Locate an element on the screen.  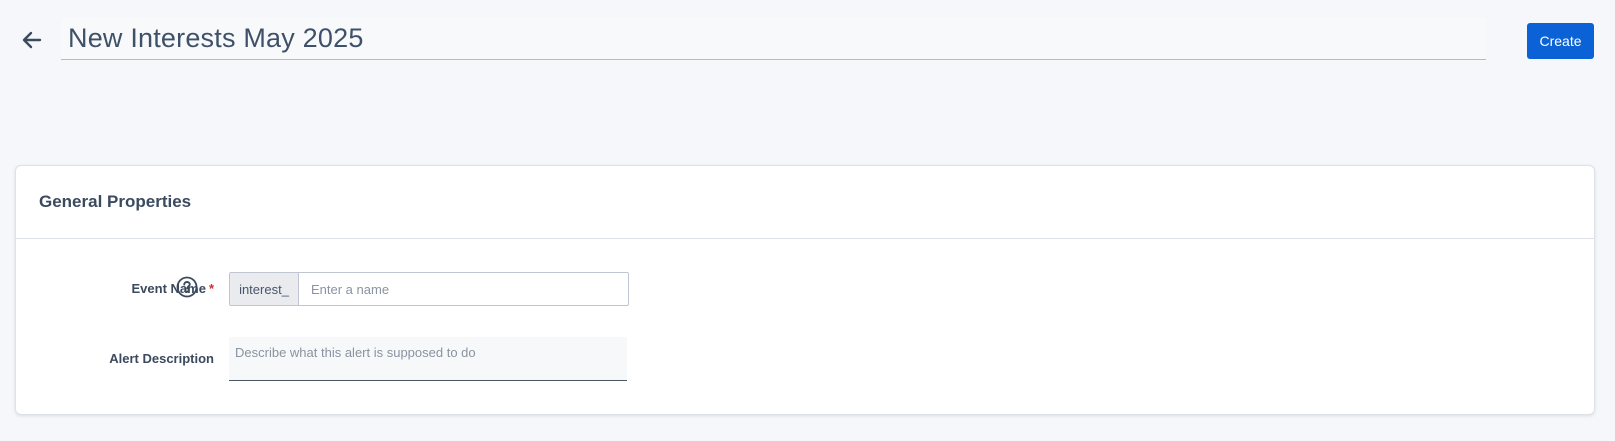
event-name-label: Event Name * is located at coordinates (173, 288).